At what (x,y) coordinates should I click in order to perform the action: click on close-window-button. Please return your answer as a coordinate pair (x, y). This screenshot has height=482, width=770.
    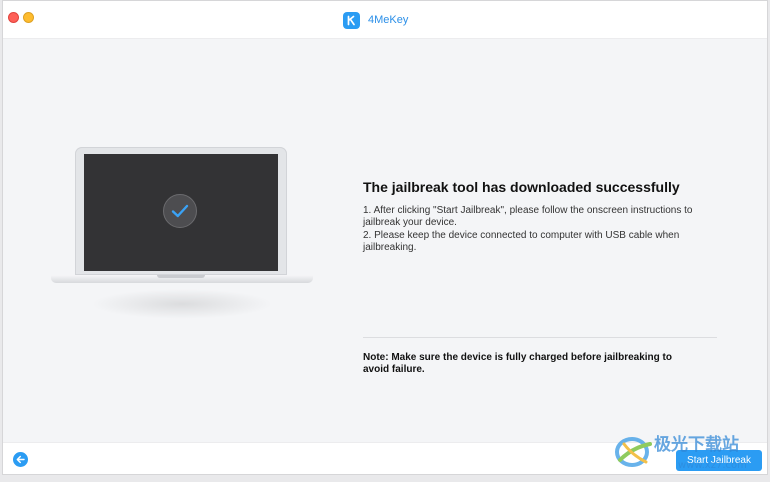
    Looking at the image, I should click on (13, 17).